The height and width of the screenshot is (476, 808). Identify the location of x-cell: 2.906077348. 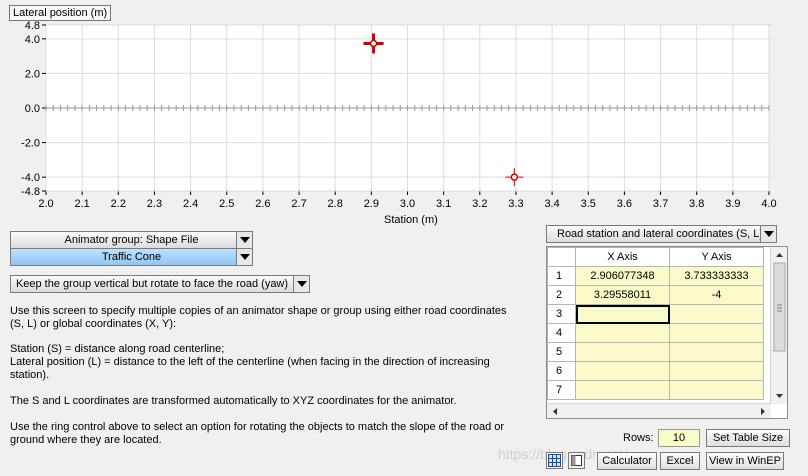
(622, 276).